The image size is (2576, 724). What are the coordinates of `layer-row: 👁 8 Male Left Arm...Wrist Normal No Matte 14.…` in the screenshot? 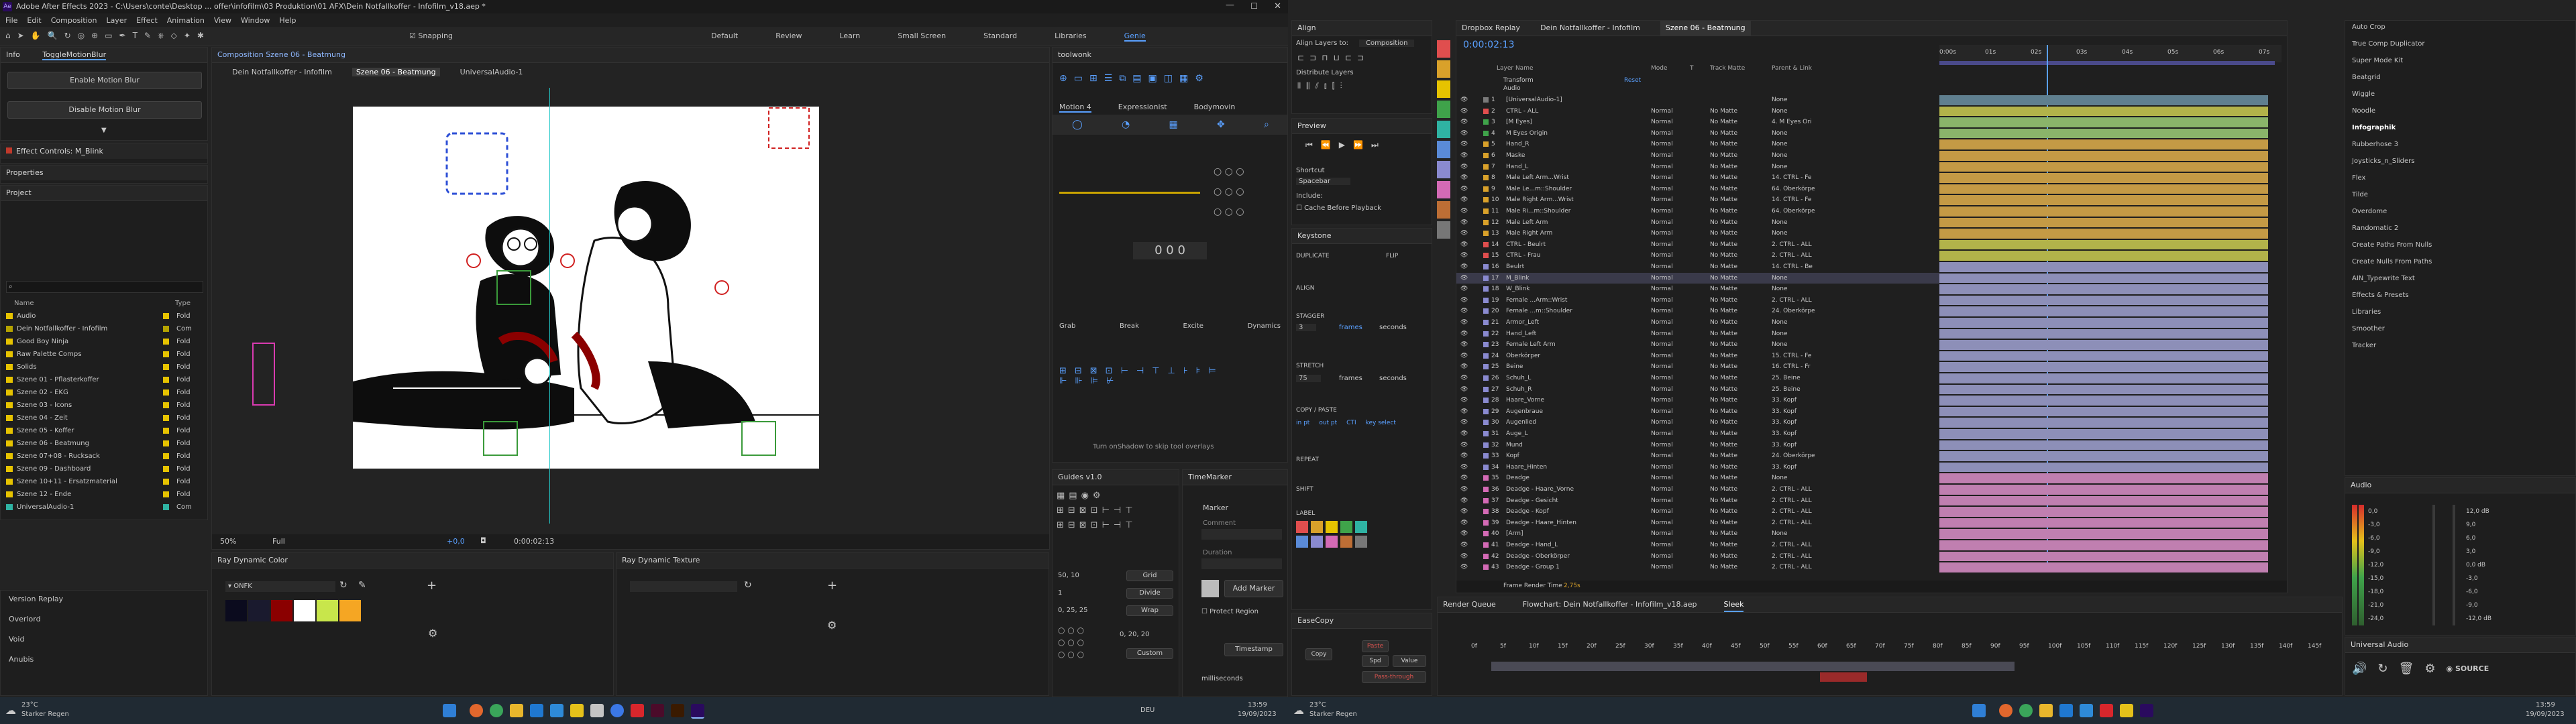 It's located at (1697, 178).